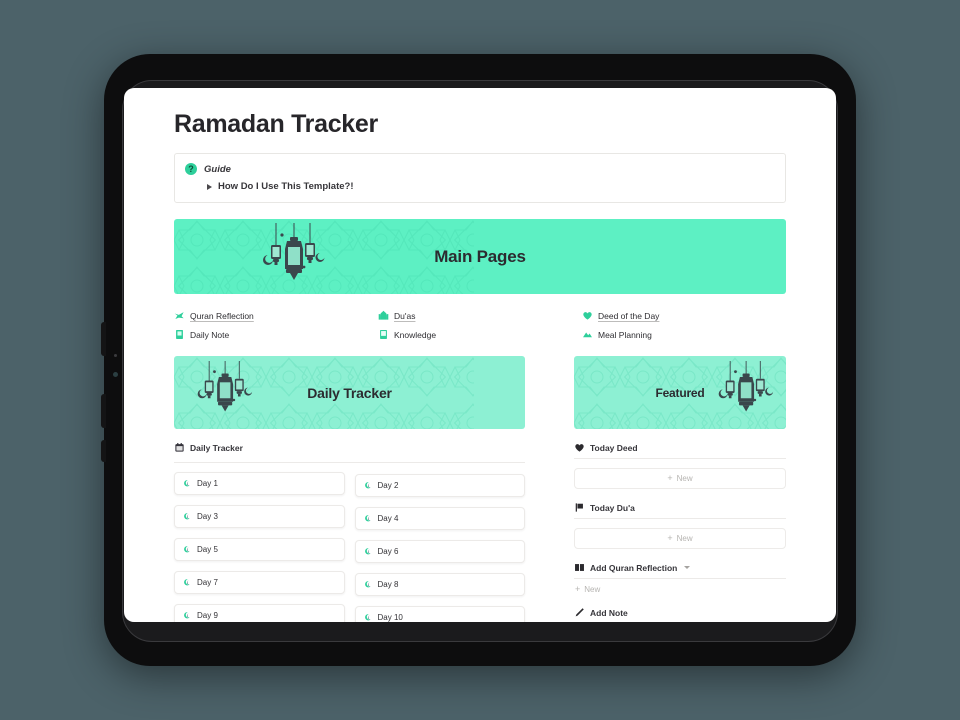 The image size is (960, 720). I want to click on flag-icon, so click(579, 507).